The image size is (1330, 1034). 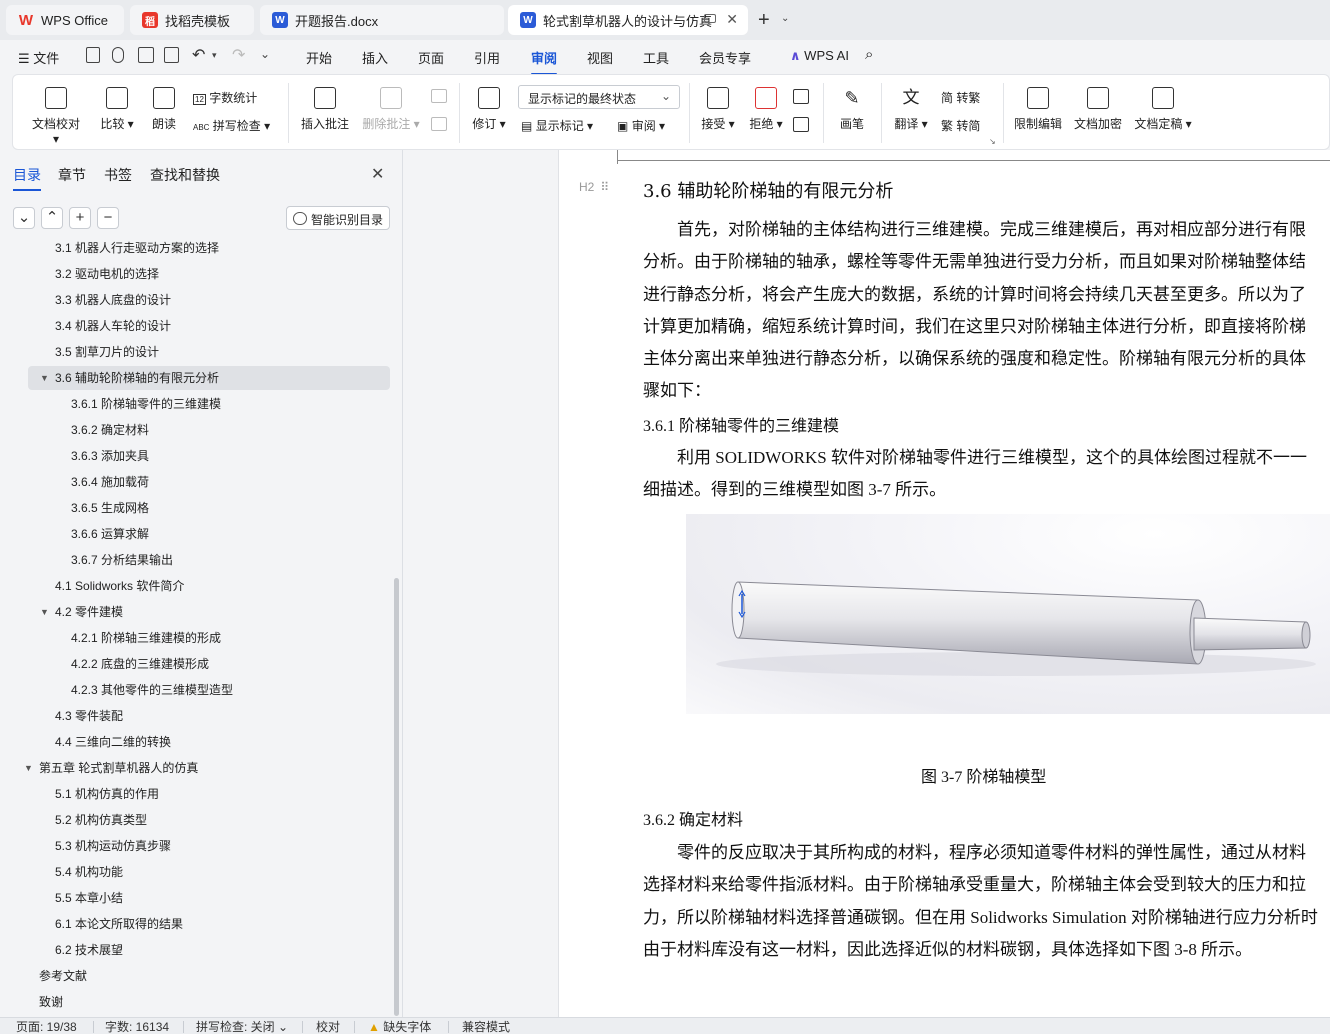 What do you see at coordinates (1038, 109) in the screenshot?
I see `restrict-edit-button: 限制编辑` at bounding box center [1038, 109].